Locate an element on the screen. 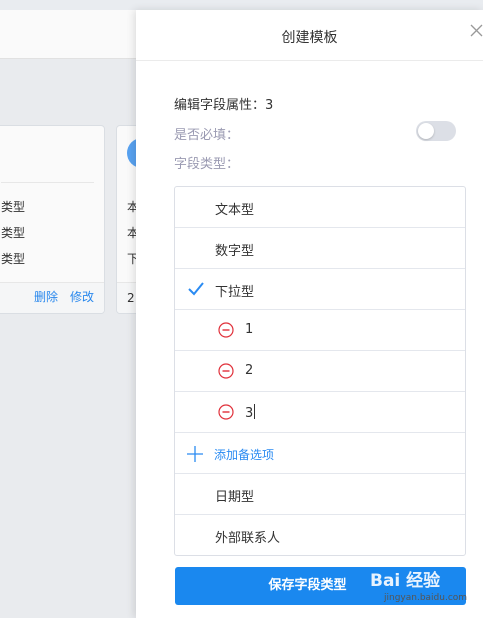  type-option-label: 文本型 is located at coordinates (235, 210).